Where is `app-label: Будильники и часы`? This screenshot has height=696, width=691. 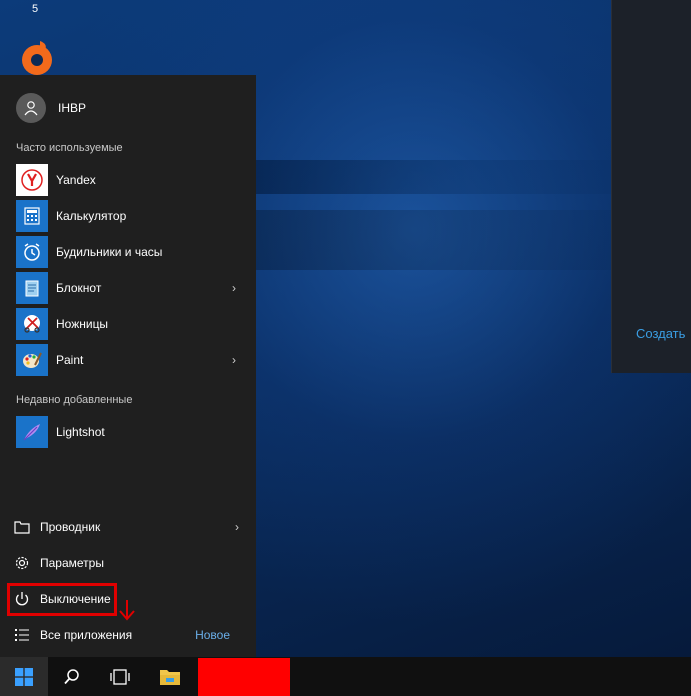
app-label: Будильники и часы is located at coordinates (109, 252).